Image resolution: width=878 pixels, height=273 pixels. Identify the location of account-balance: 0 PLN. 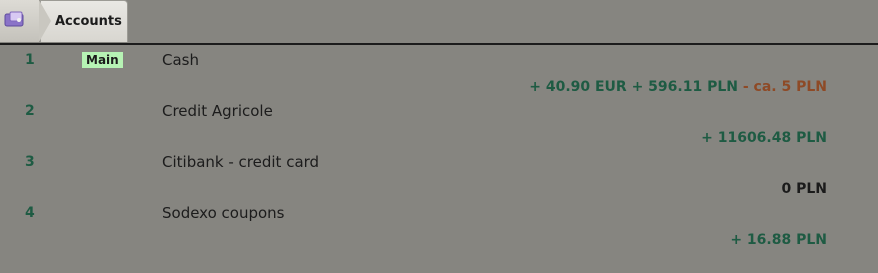
(804, 189).